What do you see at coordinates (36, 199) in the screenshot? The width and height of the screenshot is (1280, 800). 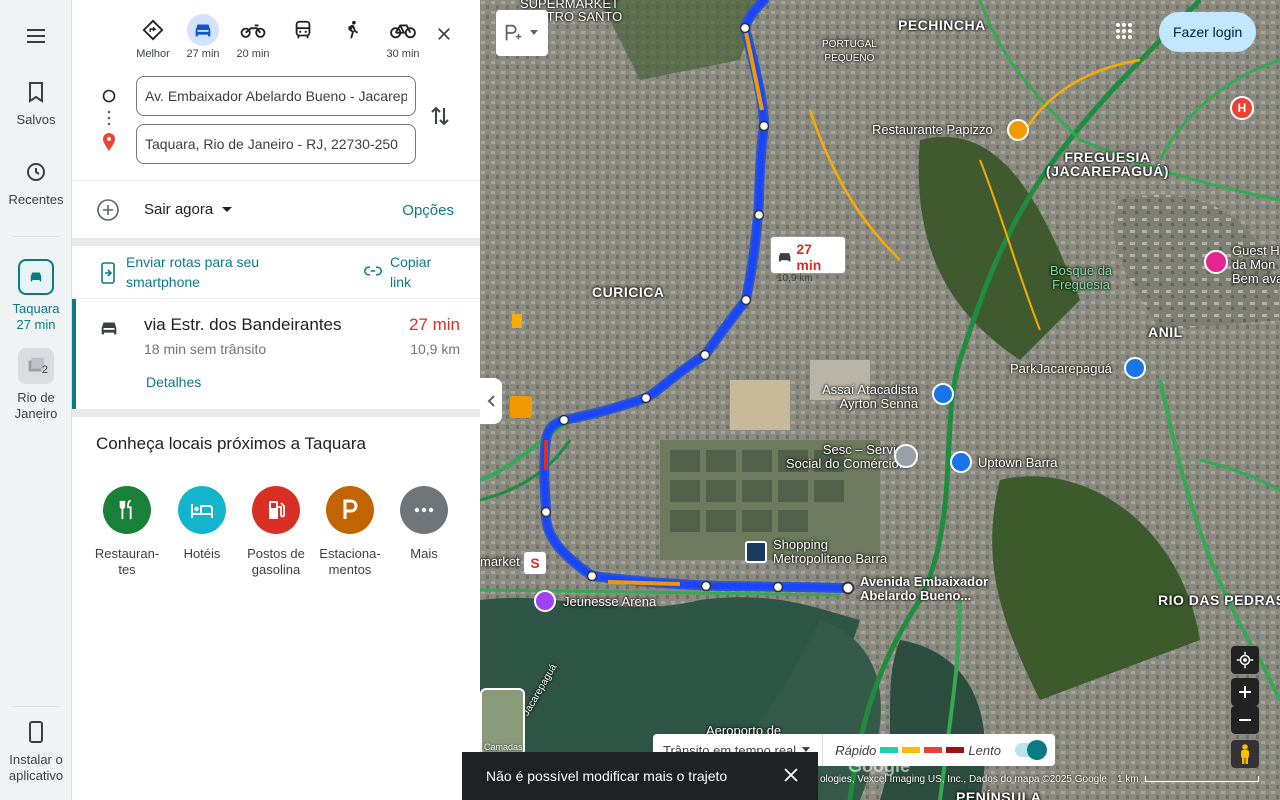 I see `recent-label: Recentes` at bounding box center [36, 199].